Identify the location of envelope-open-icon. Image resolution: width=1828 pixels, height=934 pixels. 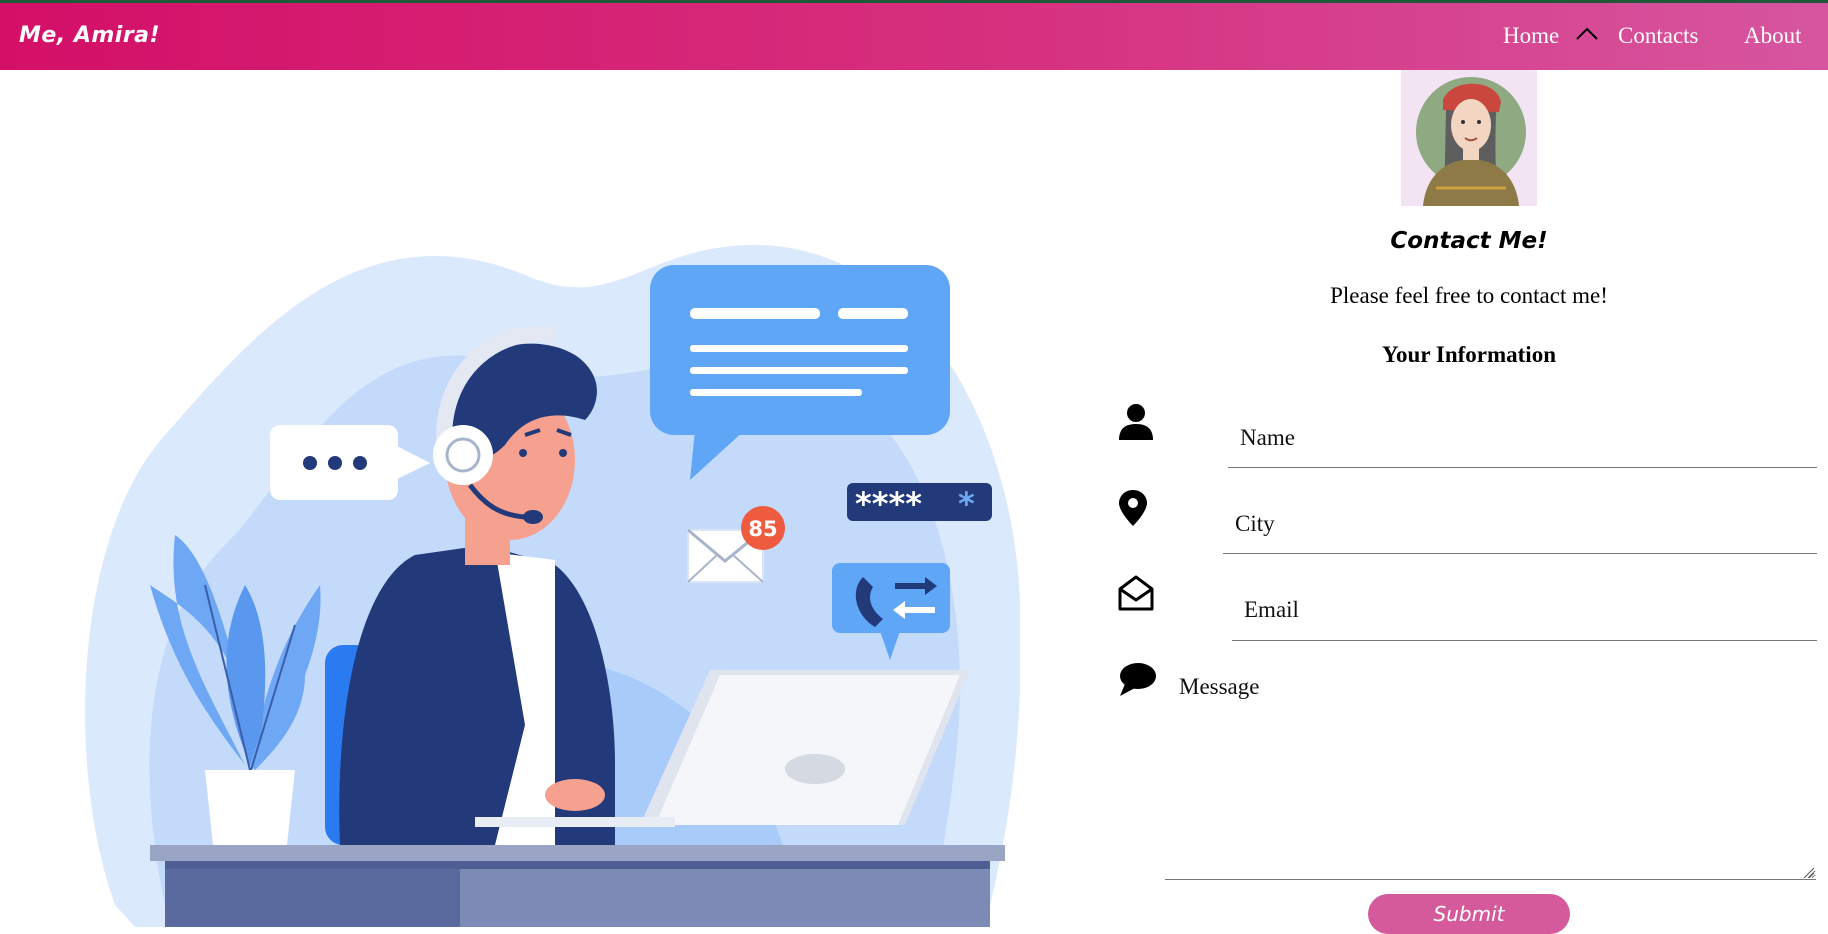
(1136, 593).